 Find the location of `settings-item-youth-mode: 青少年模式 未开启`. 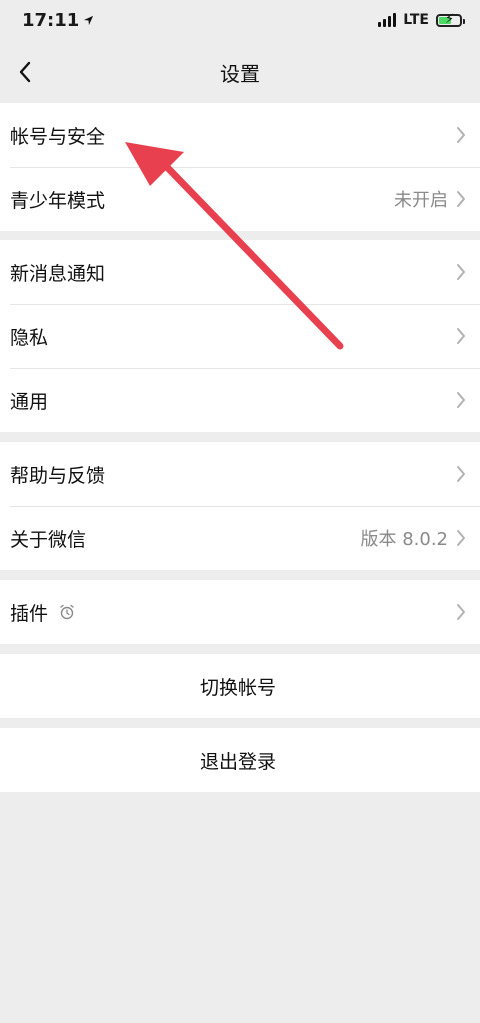

settings-item-youth-mode: 青少年模式 未开启 is located at coordinates (240, 199).